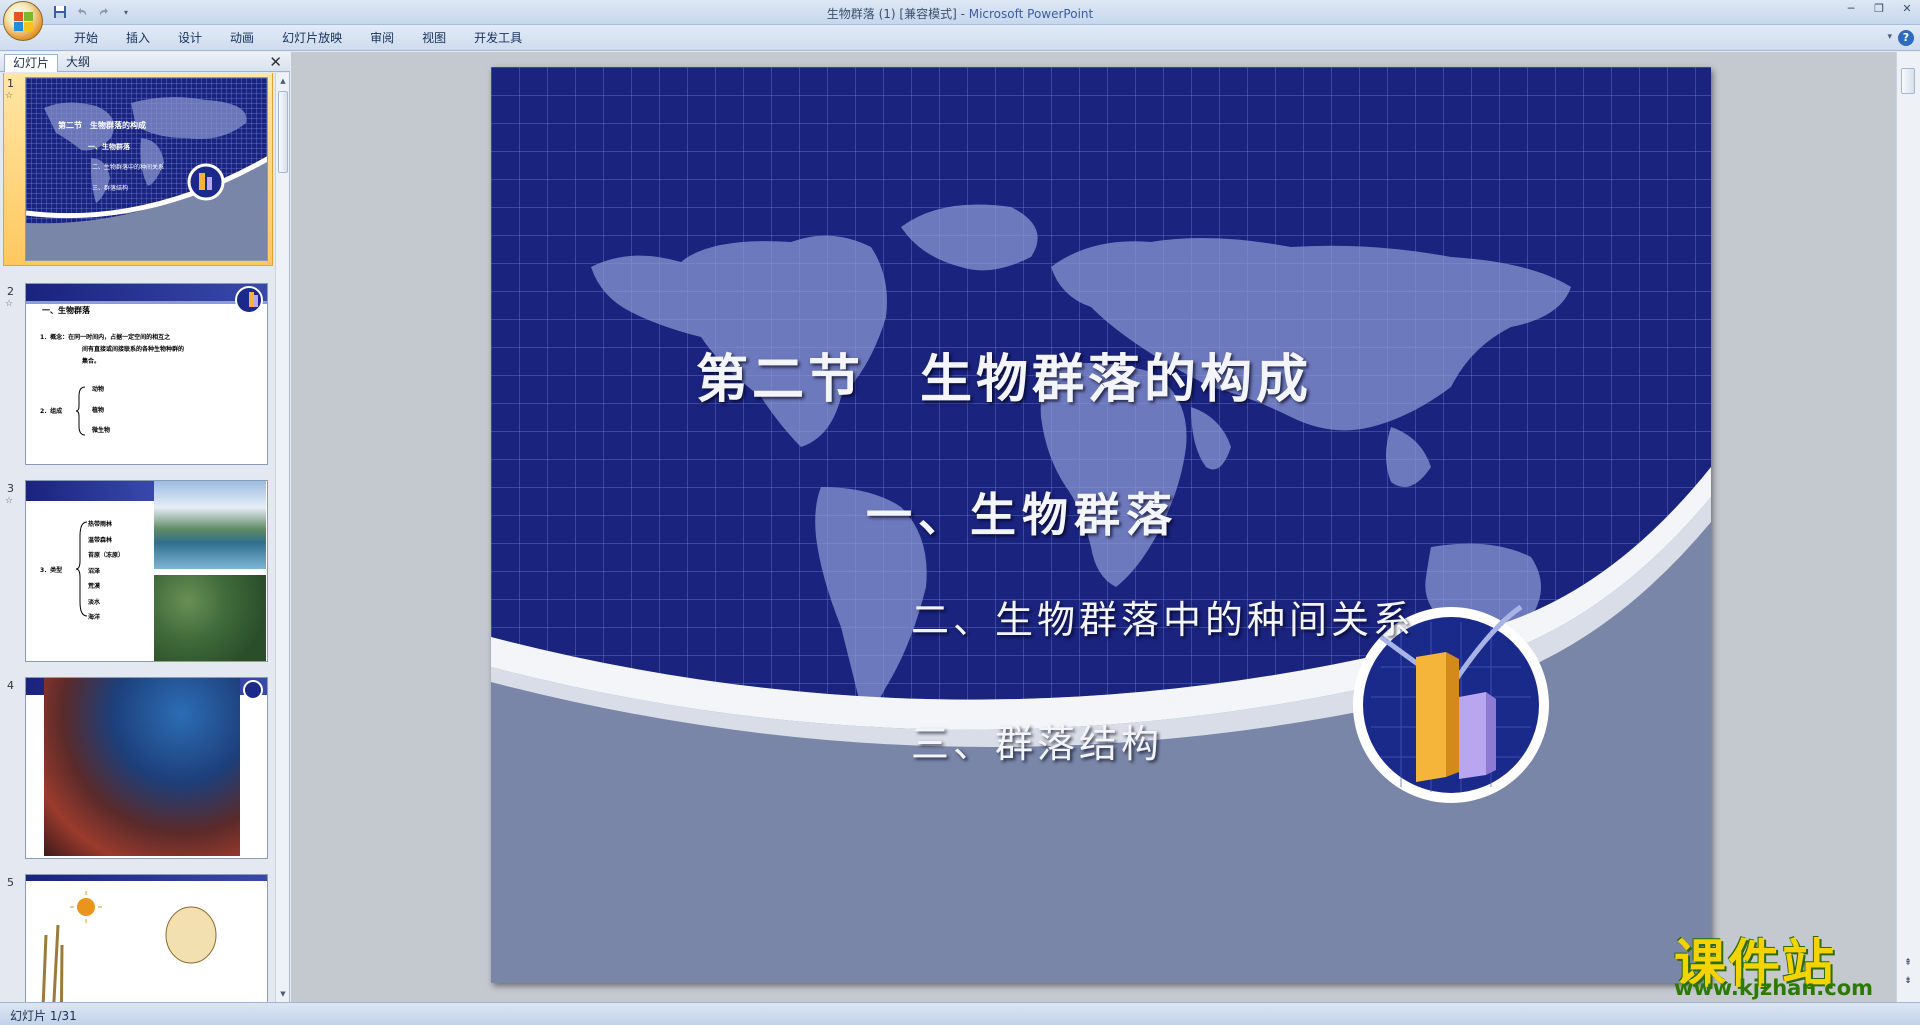 The width and height of the screenshot is (1920, 1025). I want to click on ribbon-tabs: 开始 插入 设计 动画 幻灯片放映 审阅 视图 开发工具 ▾ ?, so click(960, 38).